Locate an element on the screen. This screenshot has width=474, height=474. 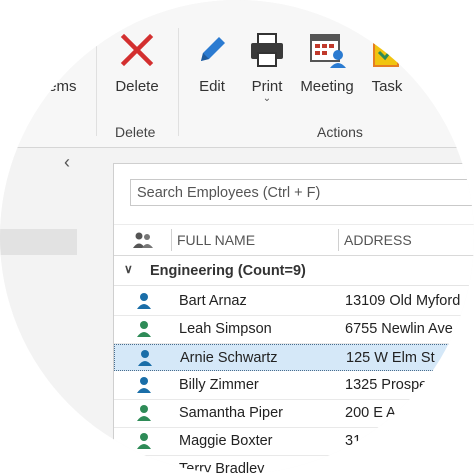
employee-address: 1325 Prospe is located at coordinates (386, 385).